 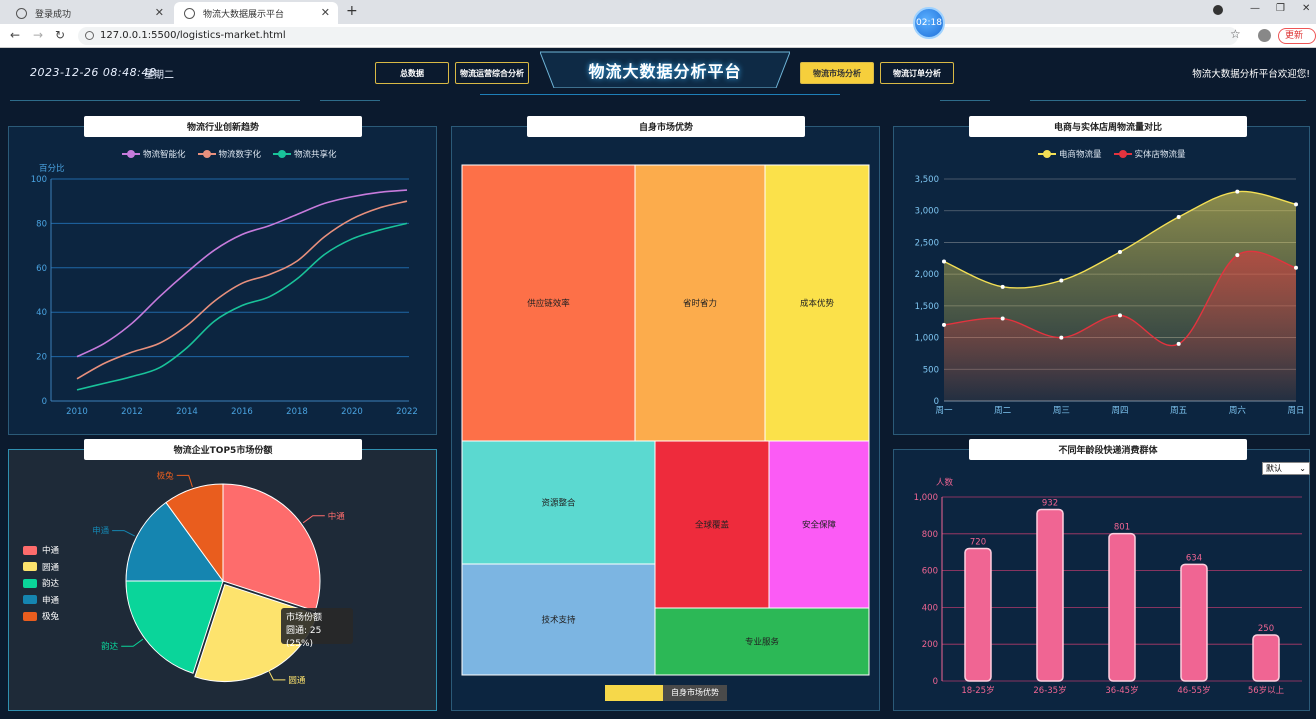 I want to click on series-line-物流数字化, so click(x=242, y=290).